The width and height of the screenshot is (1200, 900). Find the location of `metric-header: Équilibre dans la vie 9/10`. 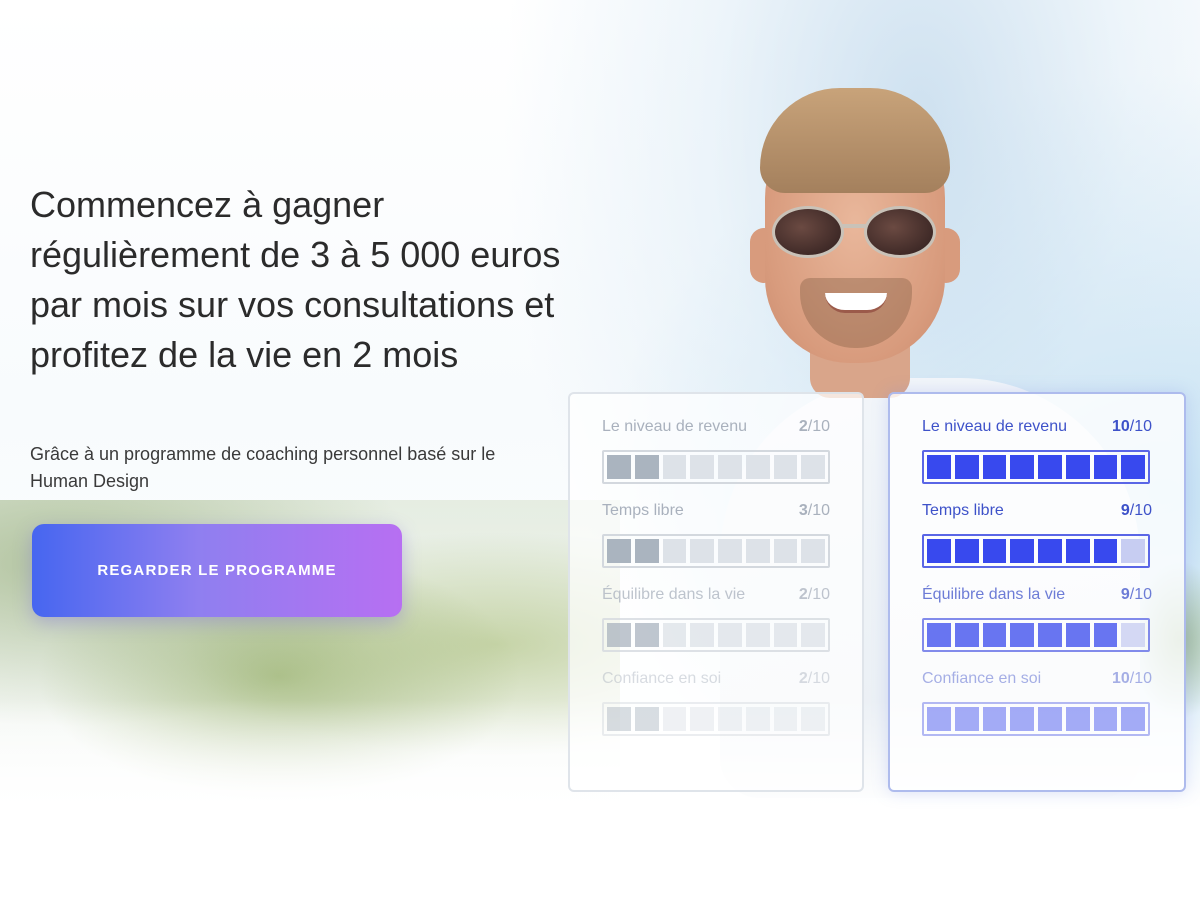

metric-header: Équilibre dans la vie 9/10 is located at coordinates (1037, 601).